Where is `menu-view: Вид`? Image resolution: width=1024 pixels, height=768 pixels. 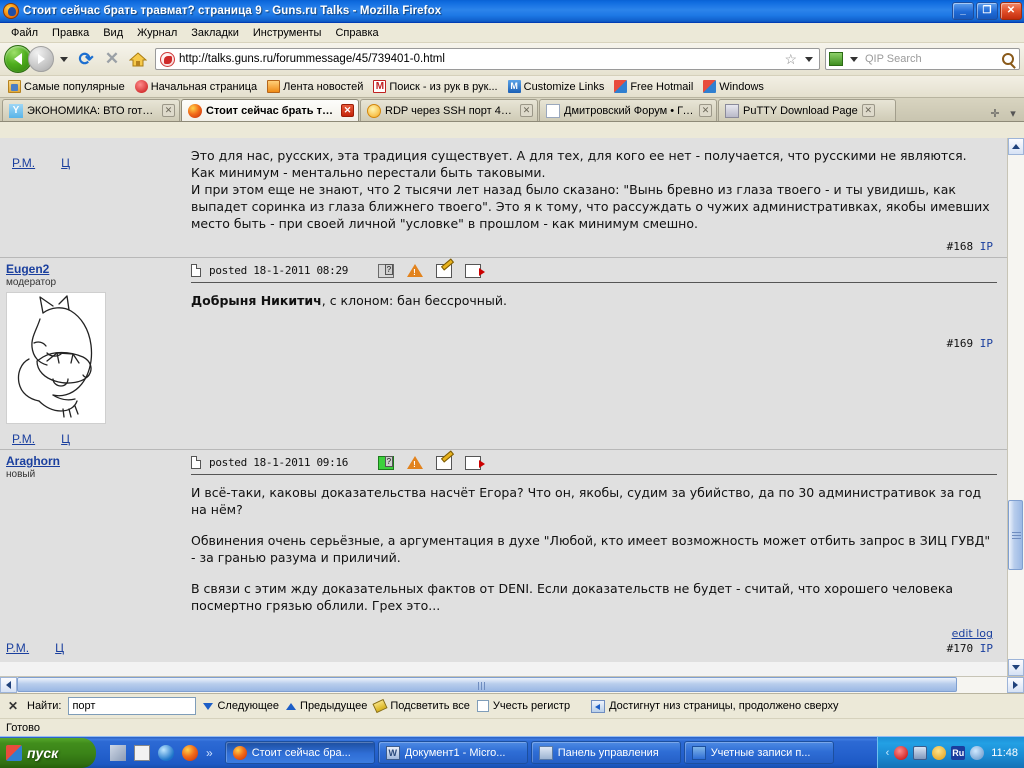 menu-view: Вид is located at coordinates (113, 33).